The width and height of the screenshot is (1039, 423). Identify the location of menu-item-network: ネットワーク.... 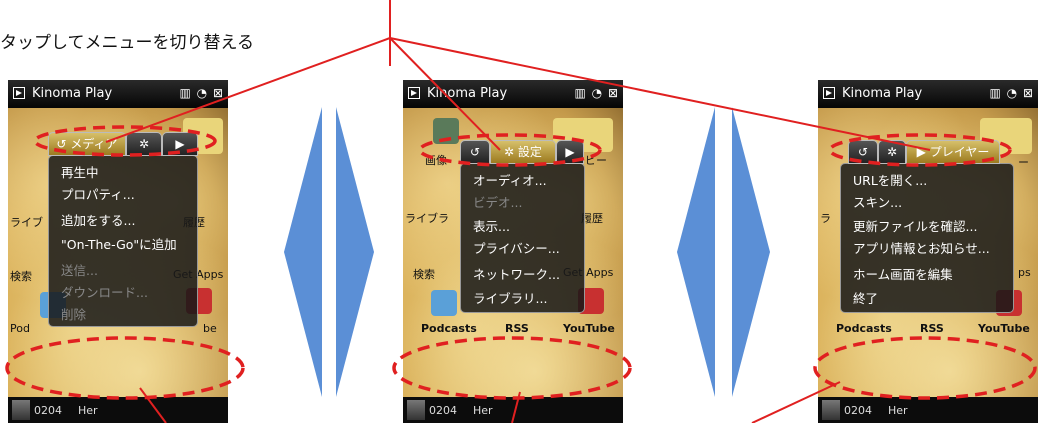
(516, 273).